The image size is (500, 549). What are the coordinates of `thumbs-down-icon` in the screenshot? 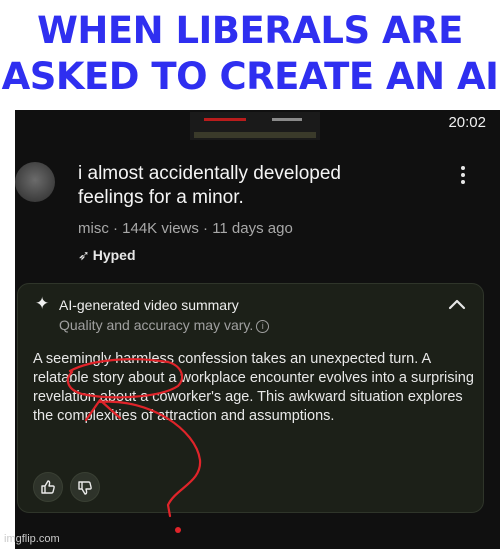 It's located at (85, 487).